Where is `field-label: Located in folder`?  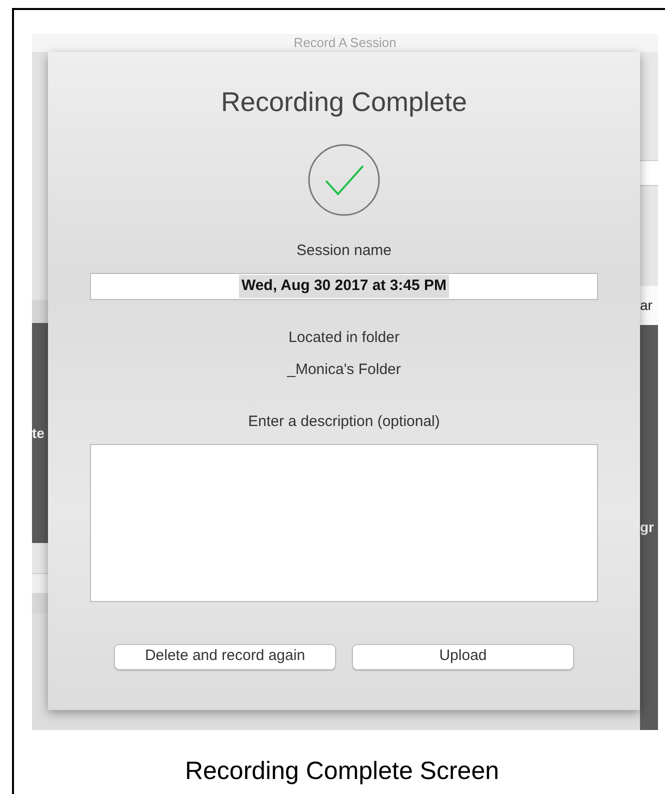
field-label: Located in folder is located at coordinates (344, 338).